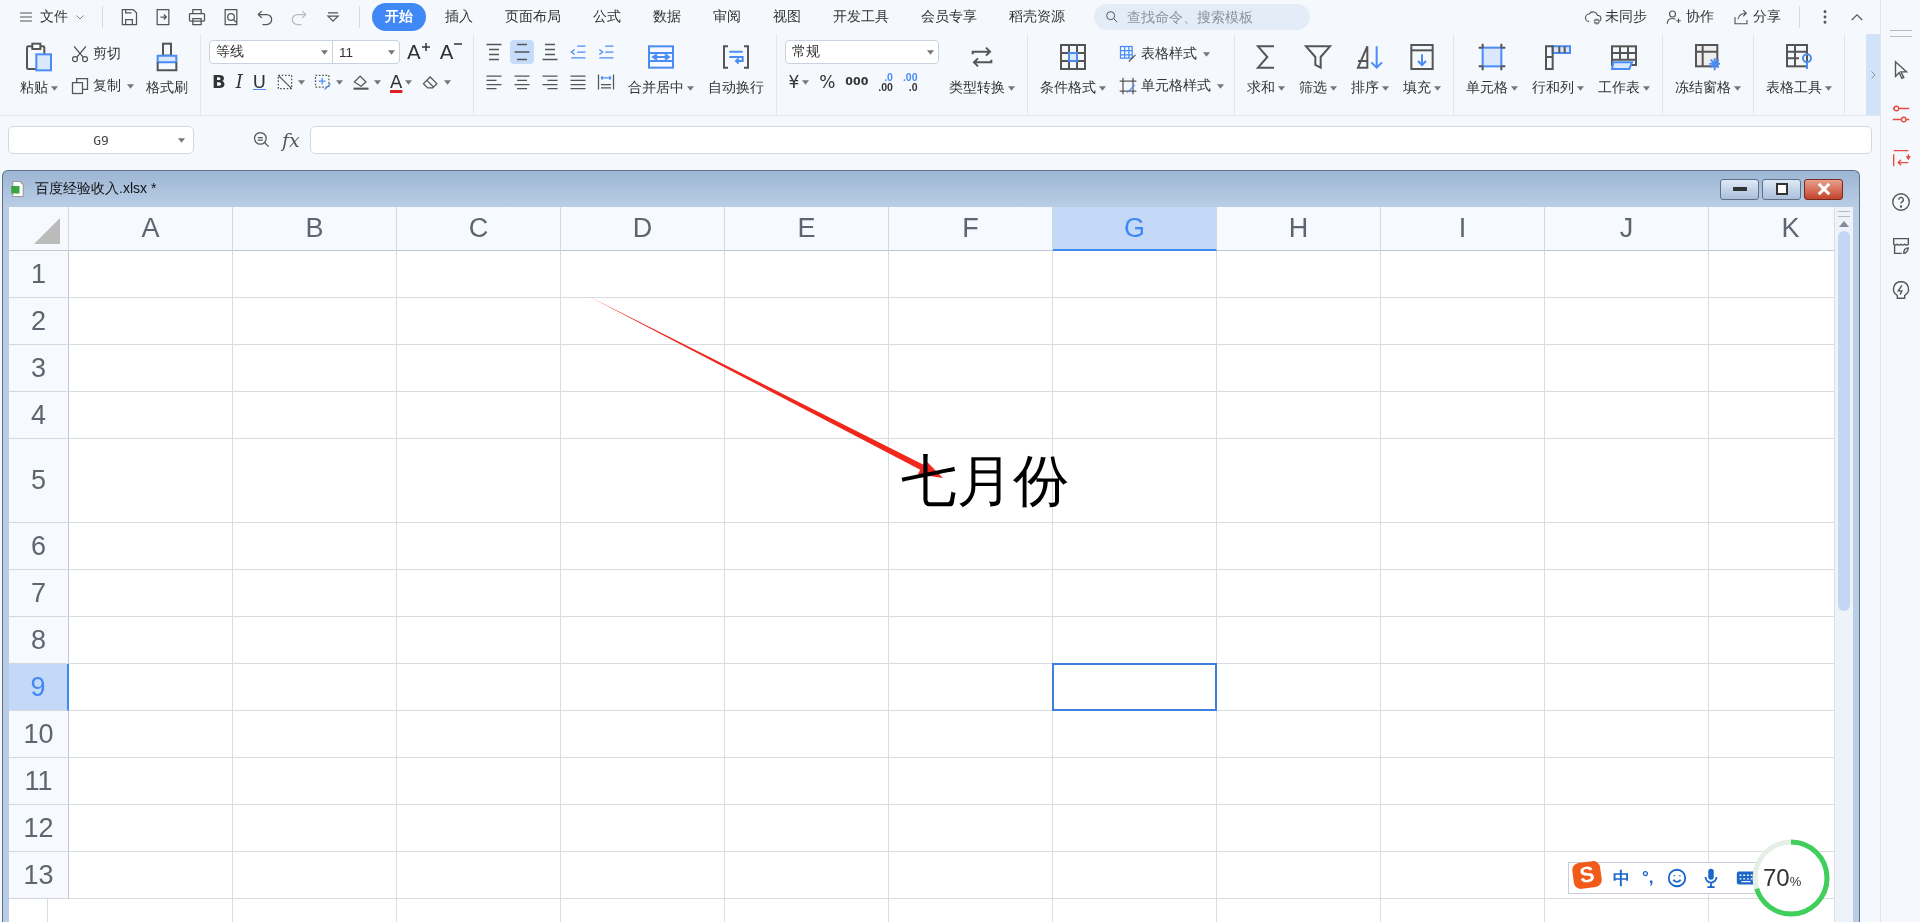 The height and width of the screenshot is (922, 1920). I want to click on gauge-value: 70%, so click(1782, 878).